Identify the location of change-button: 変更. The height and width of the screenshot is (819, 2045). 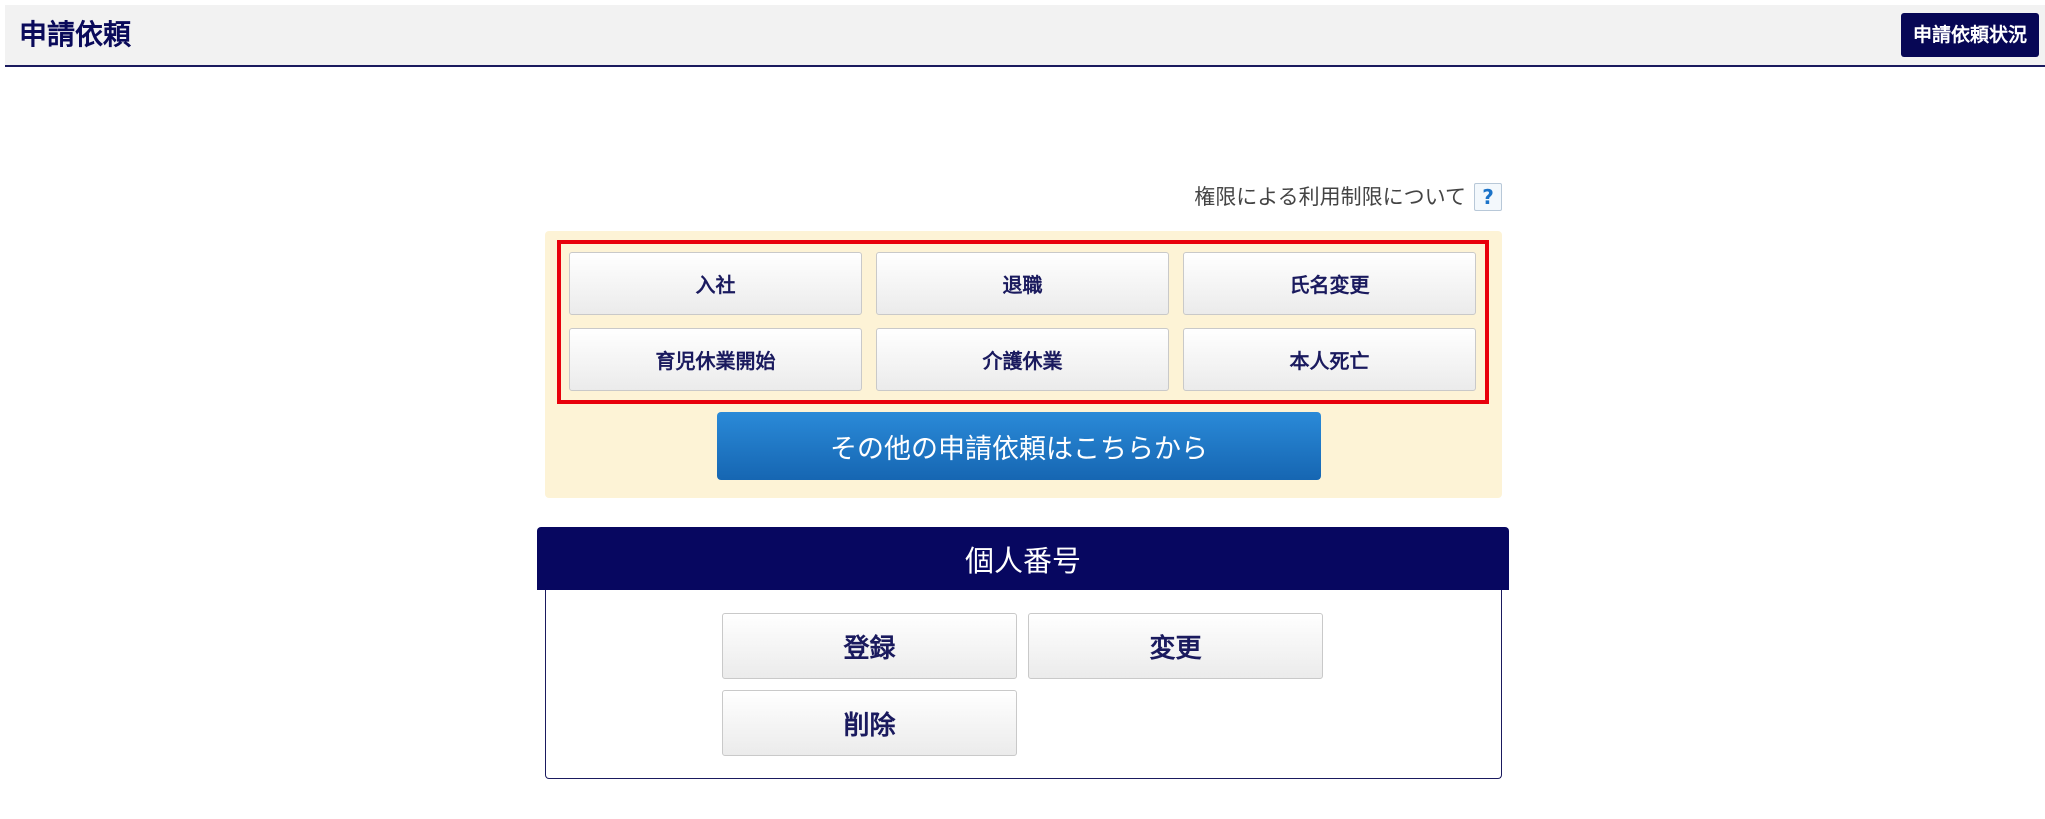
(1175, 646).